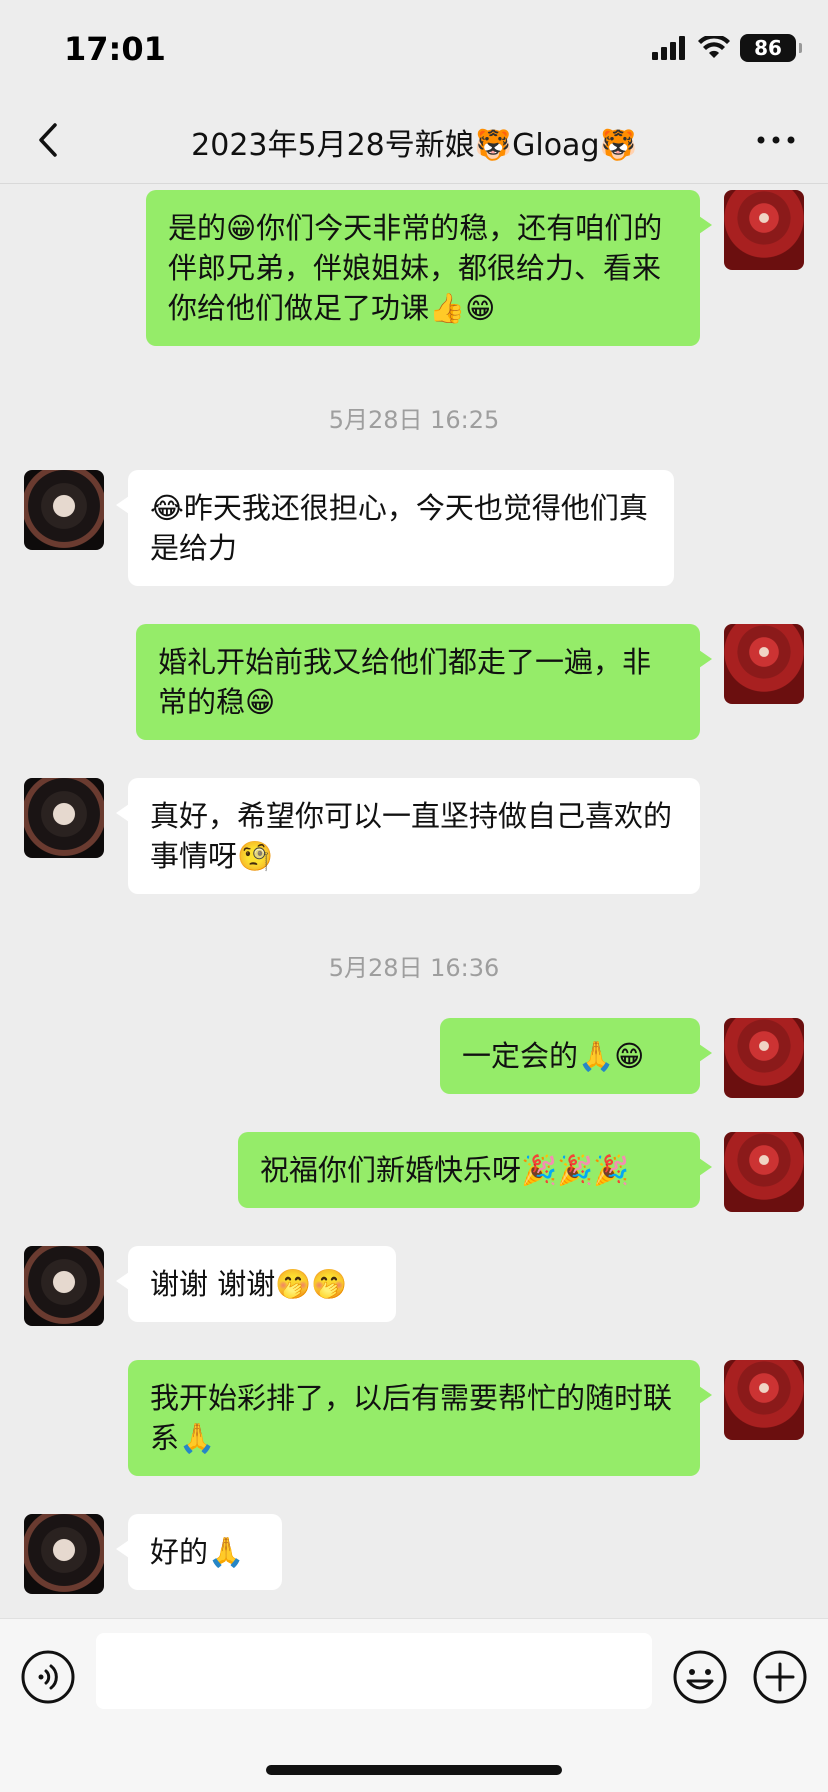 The width and height of the screenshot is (828, 1792). I want to click on chat-title: 2023年5月28号新娘🐯Gloag🐯, so click(414, 145).